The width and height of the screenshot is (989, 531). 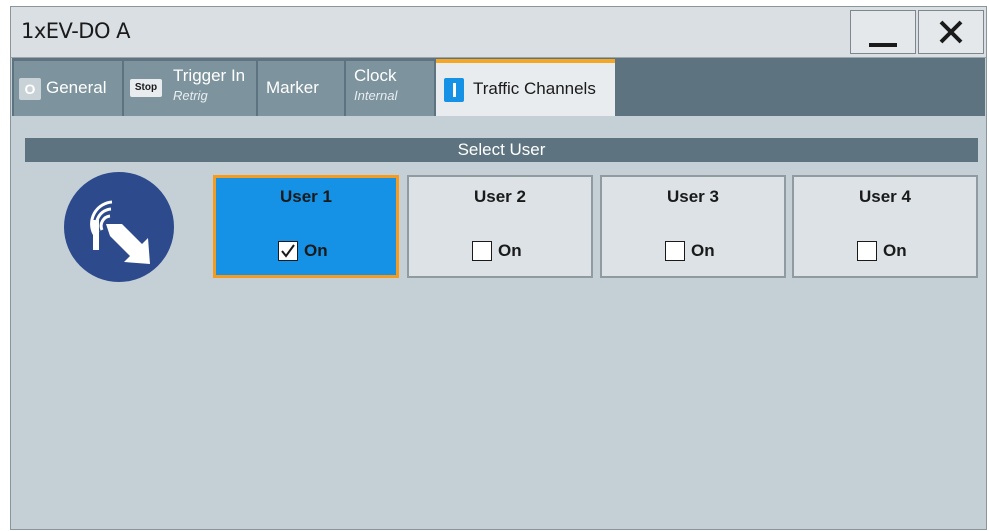 I want to click on title-bar: 1xEV-DO A, so click(x=498, y=32).